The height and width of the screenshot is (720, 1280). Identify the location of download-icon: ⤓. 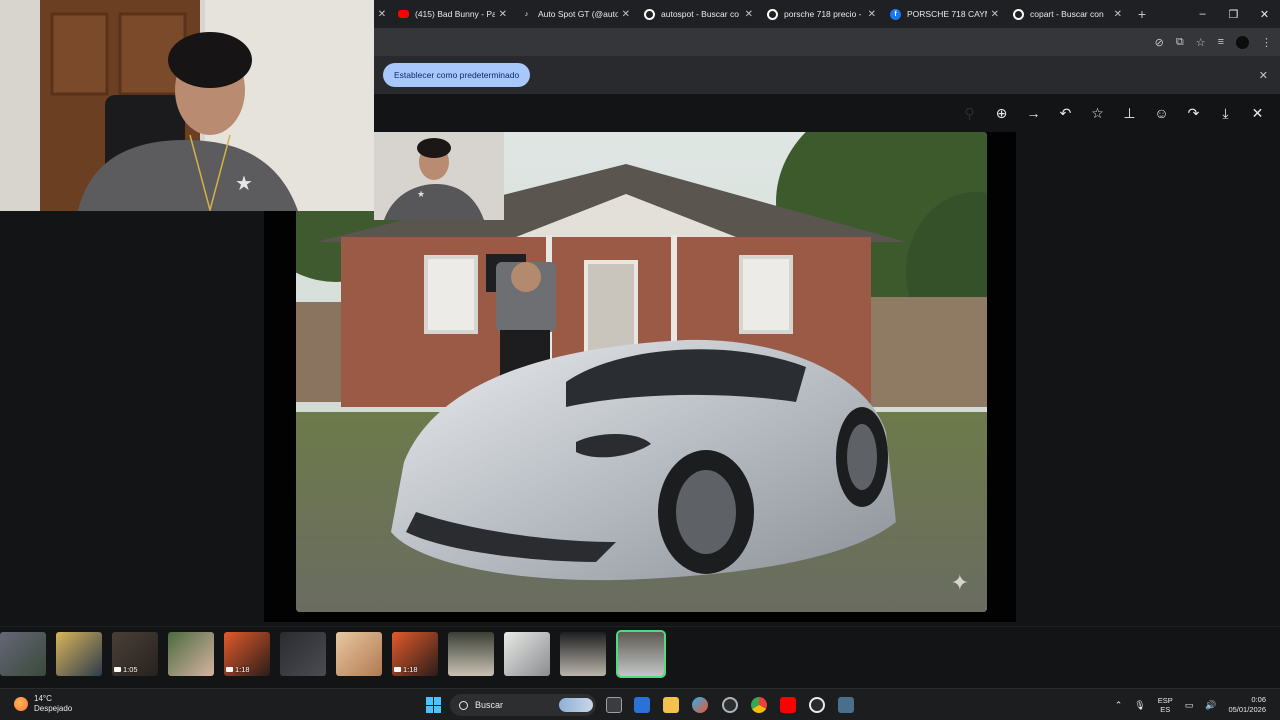
(1225, 113).